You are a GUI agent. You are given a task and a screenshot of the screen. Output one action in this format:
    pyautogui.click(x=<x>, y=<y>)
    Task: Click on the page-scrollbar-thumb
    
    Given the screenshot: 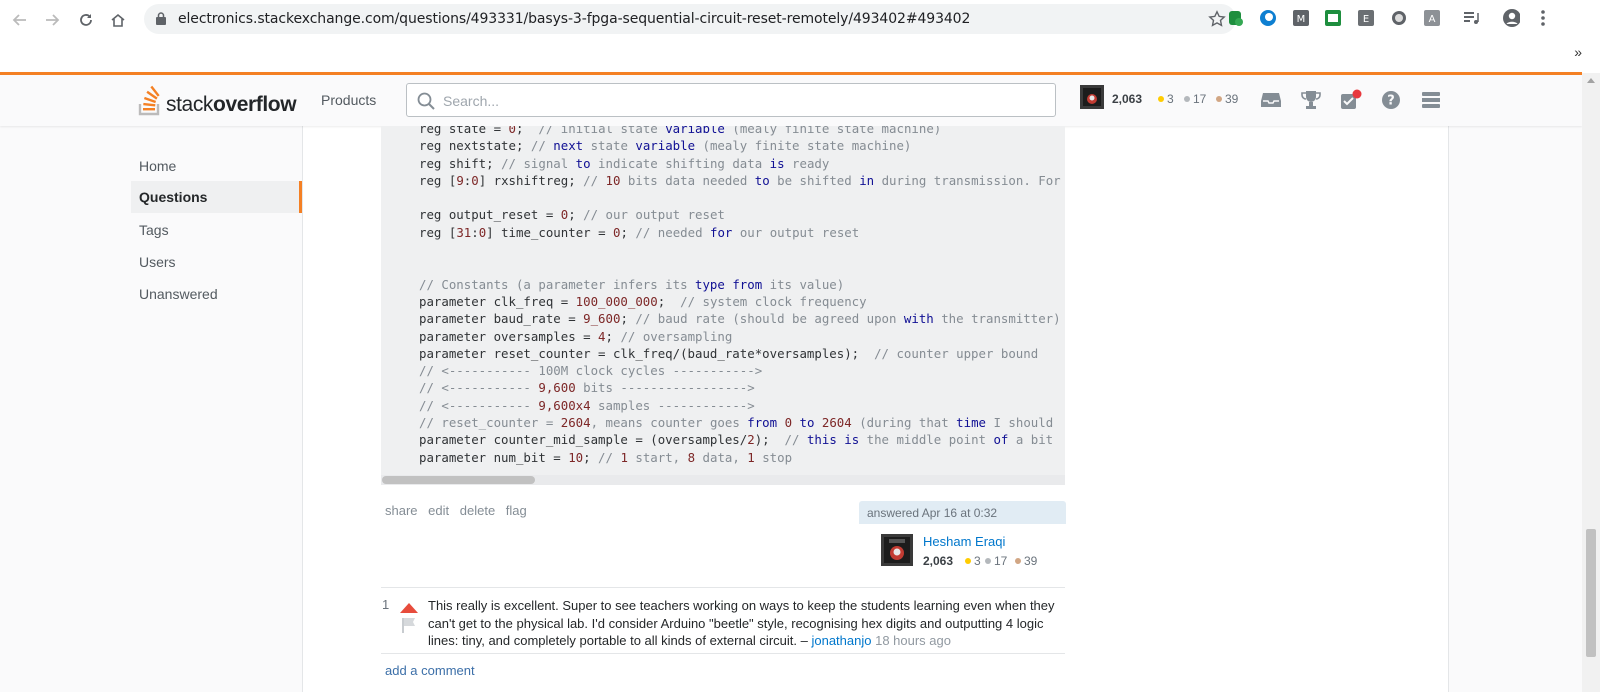 What is the action you would take?
    pyautogui.click(x=1591, y=593)
    